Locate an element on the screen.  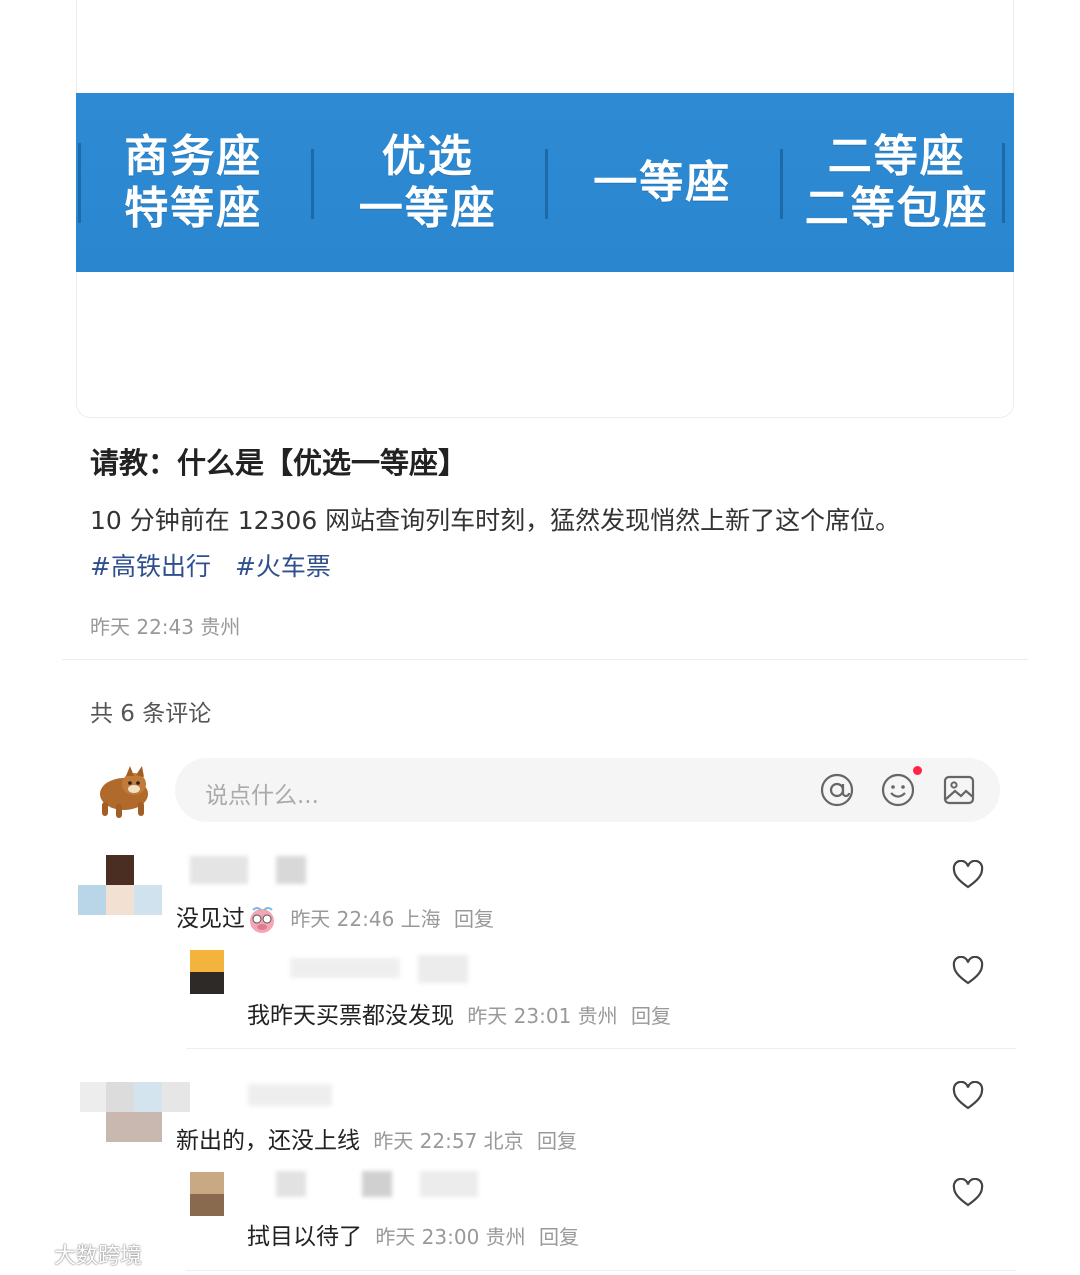
section-divider is located at coordinates (545, 659).